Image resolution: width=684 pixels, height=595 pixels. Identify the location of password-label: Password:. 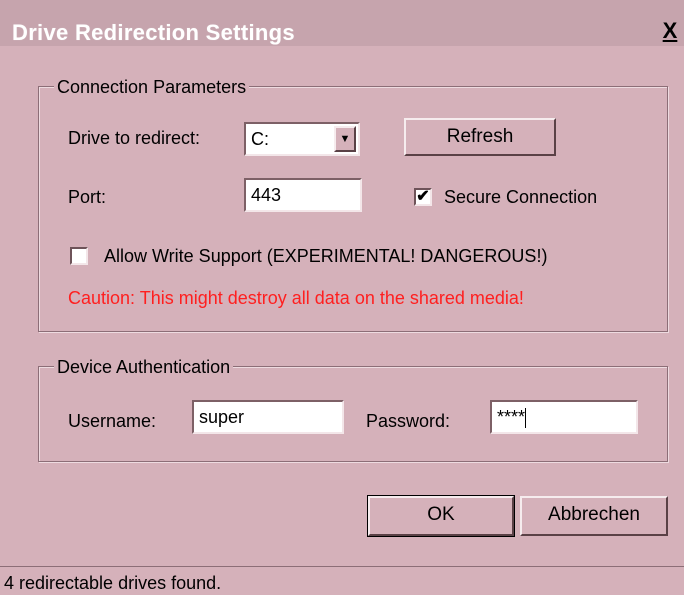
(408, 421).